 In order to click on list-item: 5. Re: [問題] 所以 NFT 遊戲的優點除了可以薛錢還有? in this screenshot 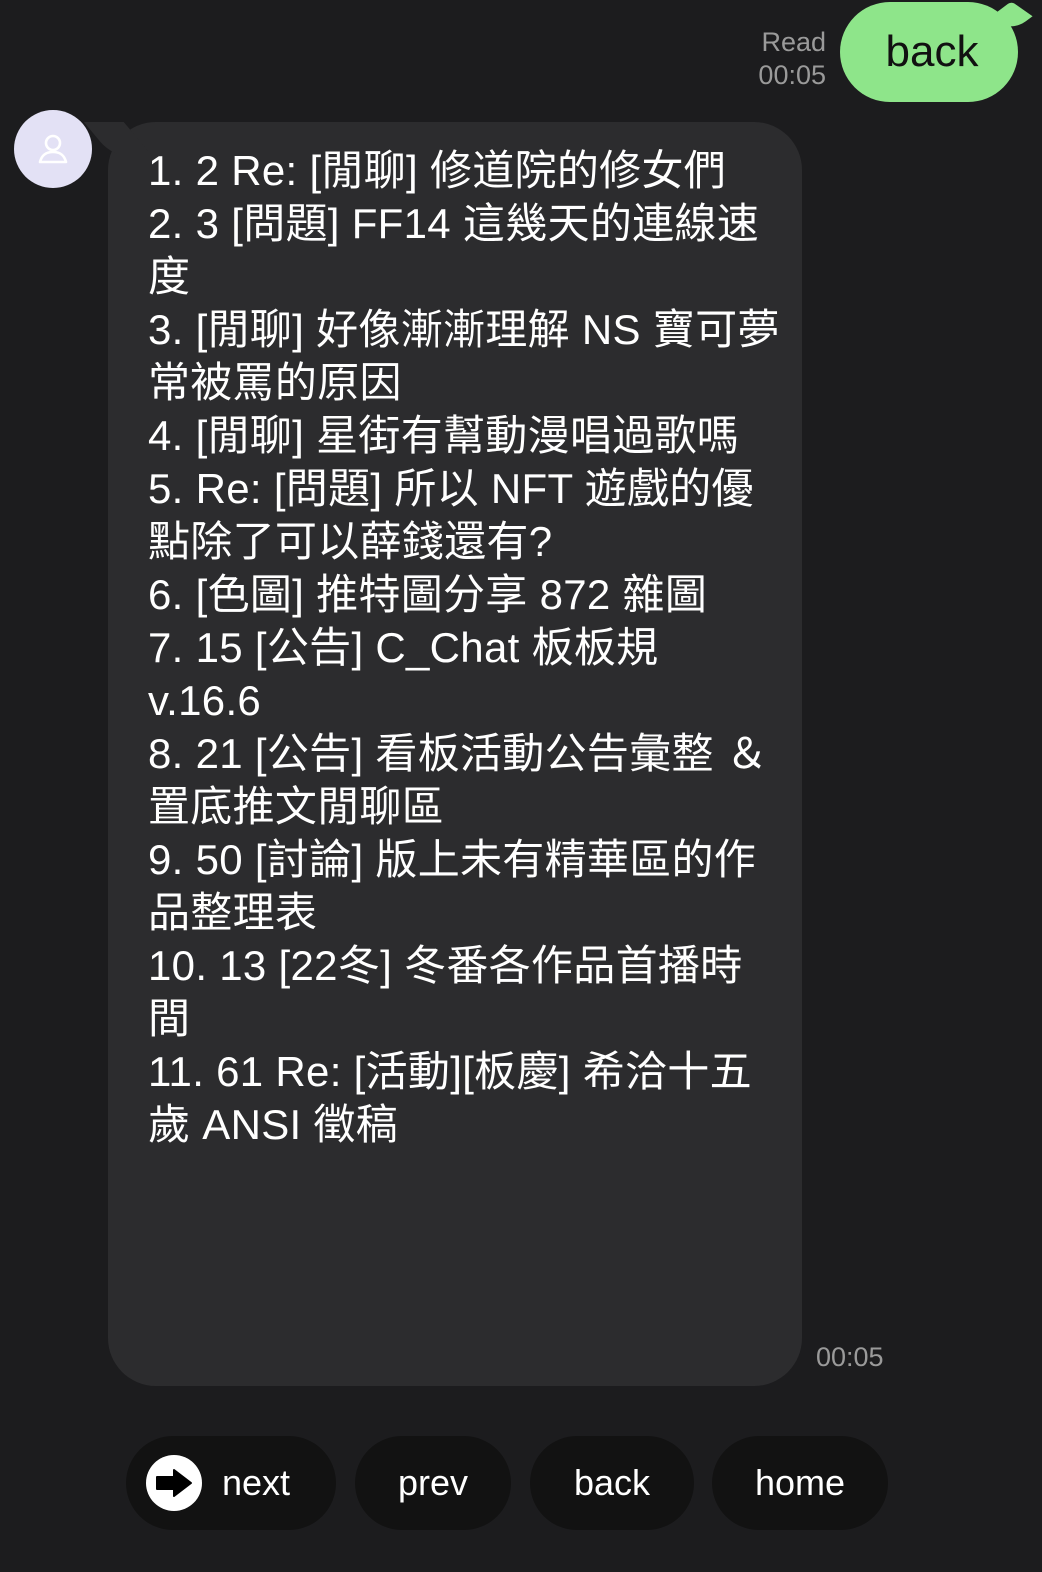, I will do `click(451, 515)`.